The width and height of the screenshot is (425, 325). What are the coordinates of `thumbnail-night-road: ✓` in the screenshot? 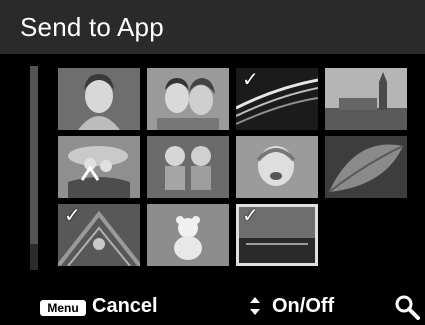 It's located at (277, 99).